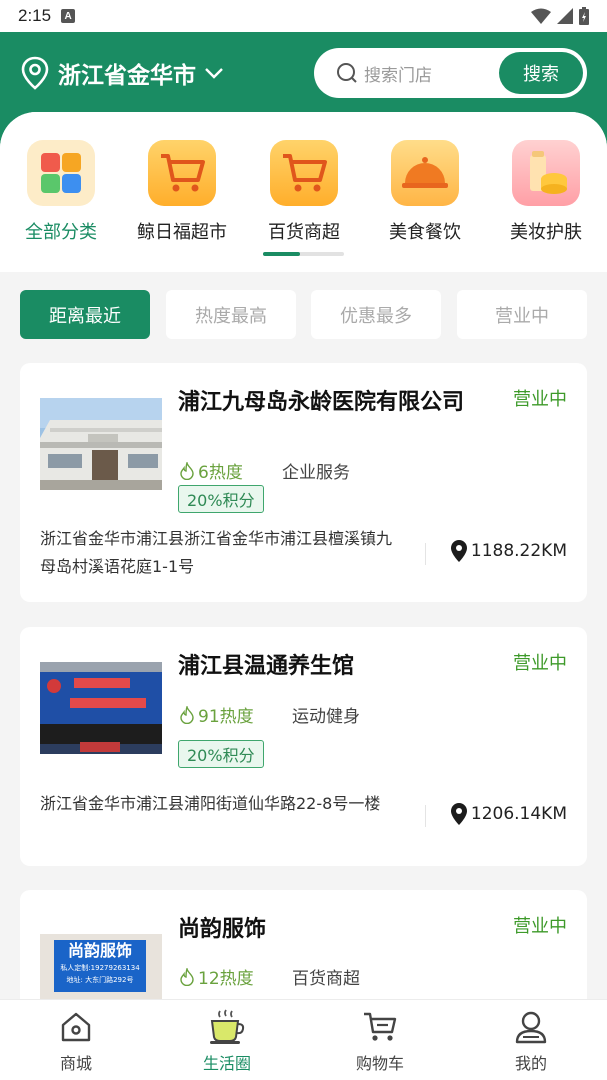 This screenshot has width=607, height=1080. Describe the element at coordinates (100, 980) in the screenshot. I see `sign-line-2: 地址: 大东门路292号` at that location.